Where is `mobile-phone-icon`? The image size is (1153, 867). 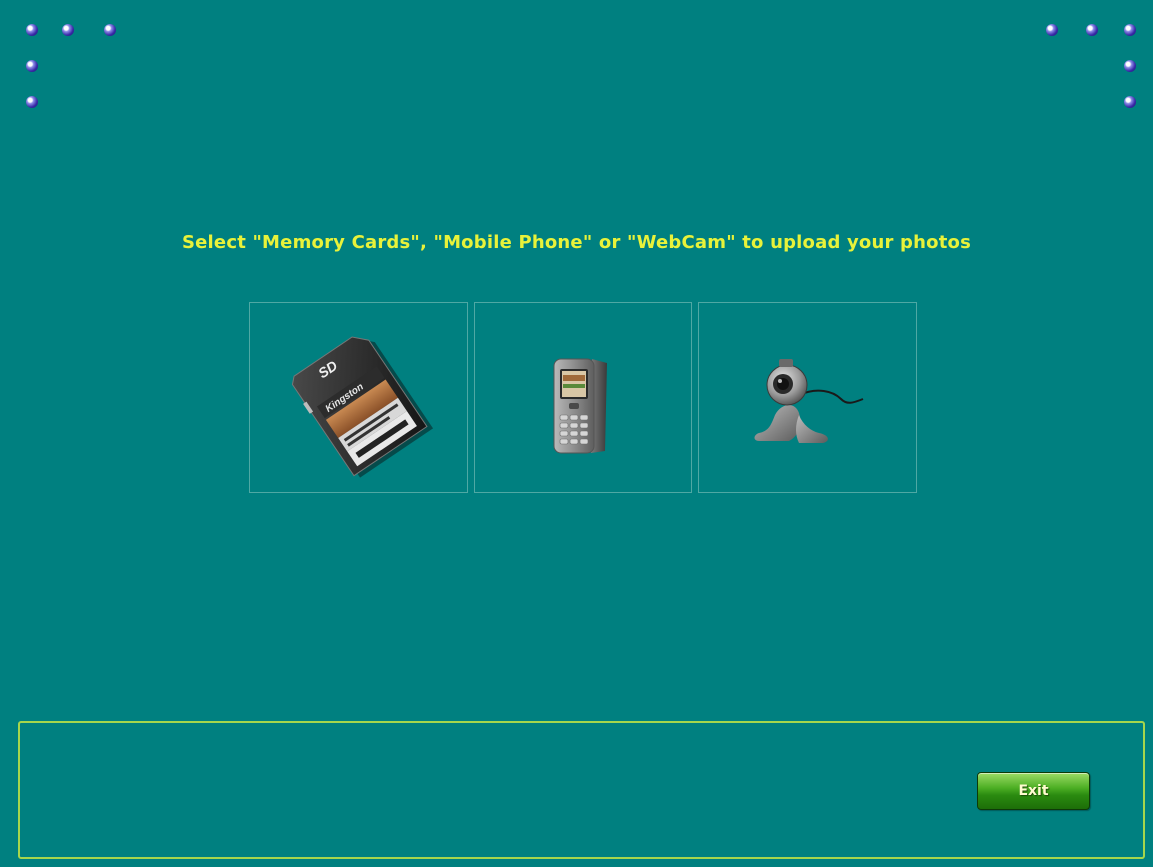 mobile-phone-icon is located at coordinates (580, 406).